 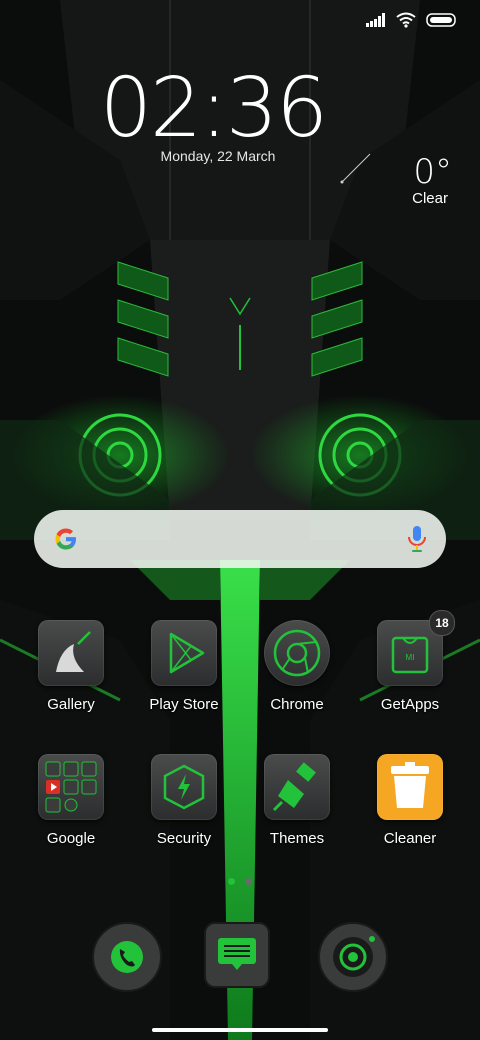 I want to click on weather-condition: Clear, so click(x=430, y=198).